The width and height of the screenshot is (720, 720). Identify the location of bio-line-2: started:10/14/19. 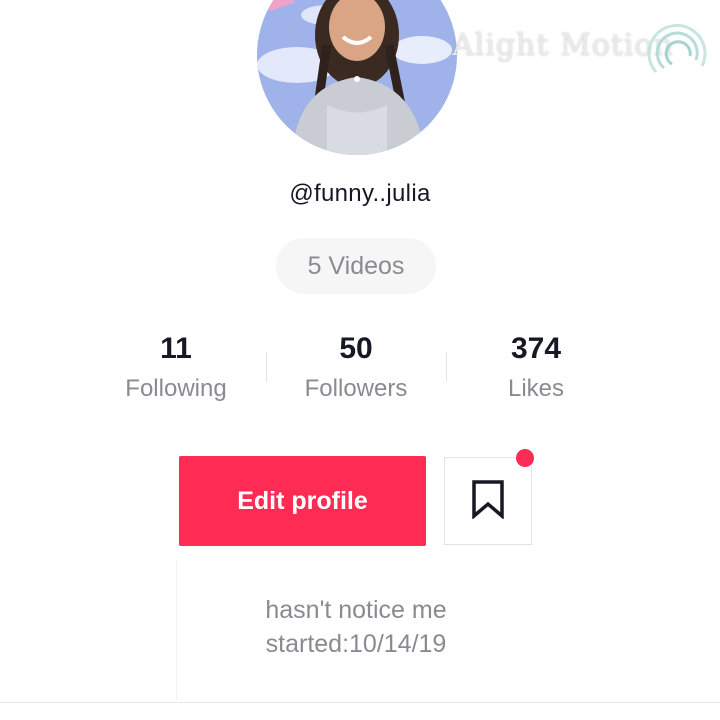
(356, 644).